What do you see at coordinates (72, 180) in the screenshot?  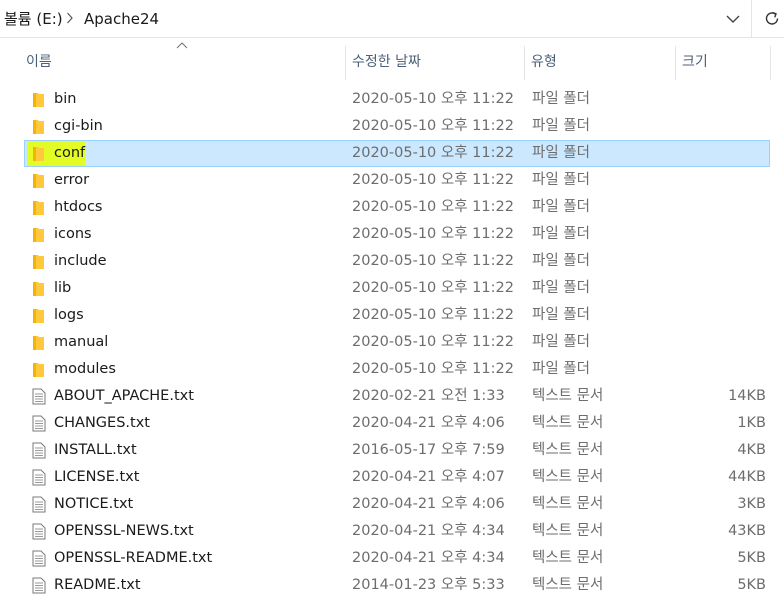 I see `file-name: error` at bounding box center [72, 180].